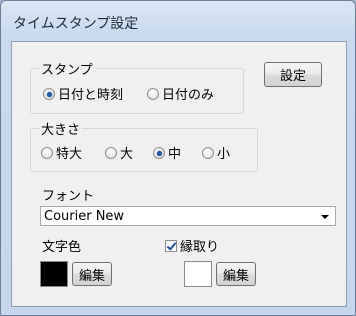  Describe the element at coordinates (67, 68) in the screenshot. I see `stamp-group-title: スタンプ` at that location.